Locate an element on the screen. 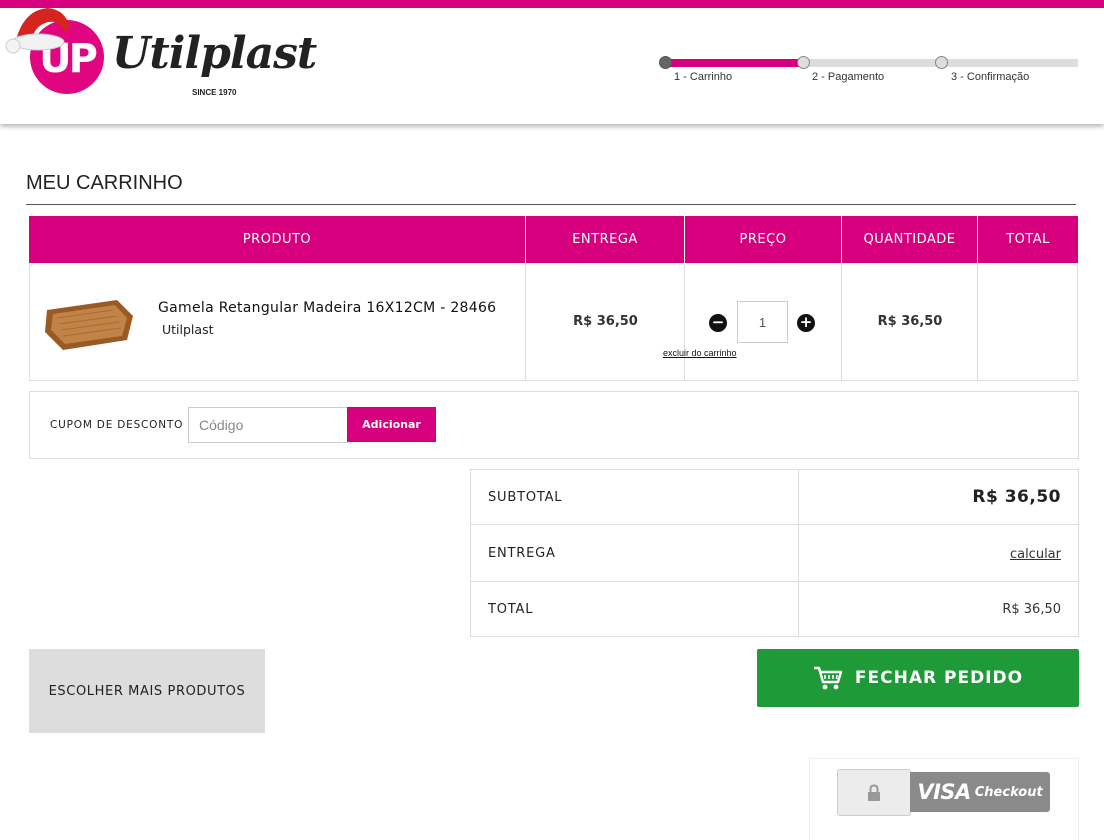 The width and height of the screenshot is (1104, 840). product-brand: Utilplast is located at coordinates (188, 329).